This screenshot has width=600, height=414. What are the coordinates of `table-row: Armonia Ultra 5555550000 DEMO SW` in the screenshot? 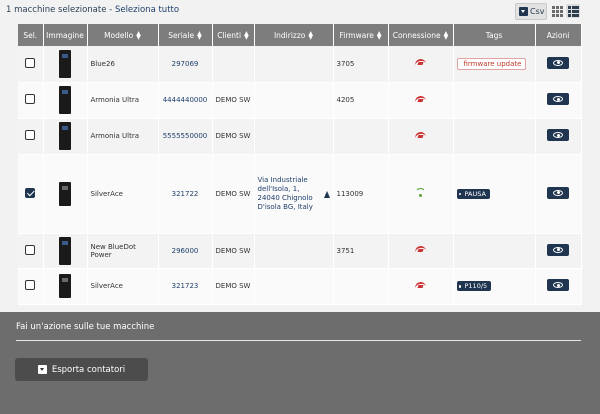 It's located at (300, 136).